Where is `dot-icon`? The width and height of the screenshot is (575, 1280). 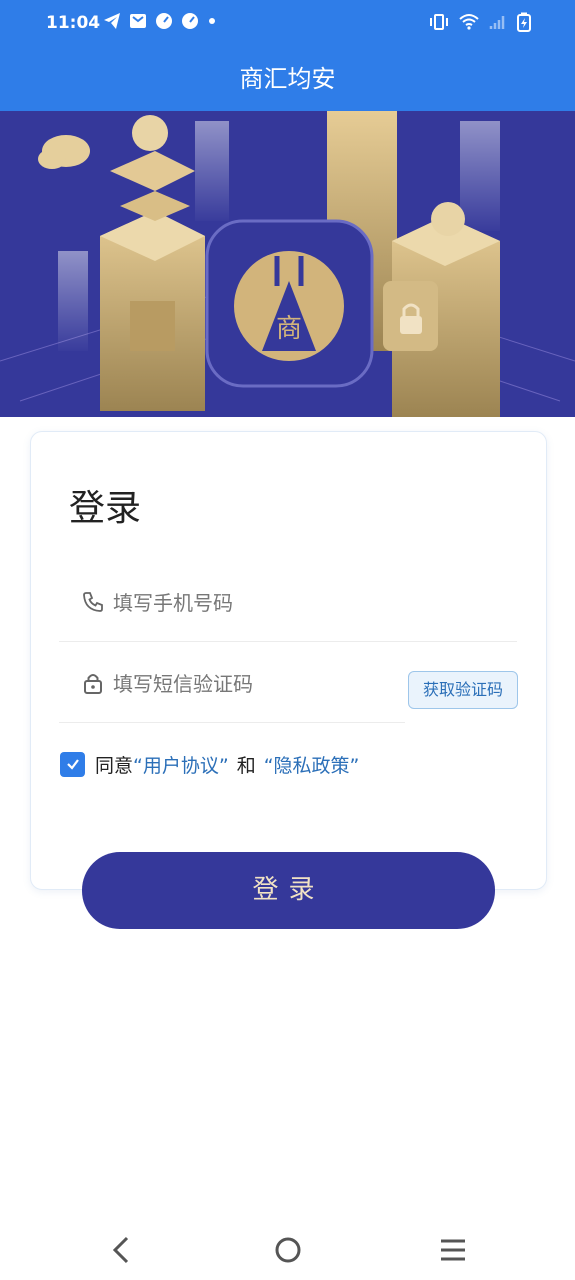
dot-icon is located at coordinates (212, 21).